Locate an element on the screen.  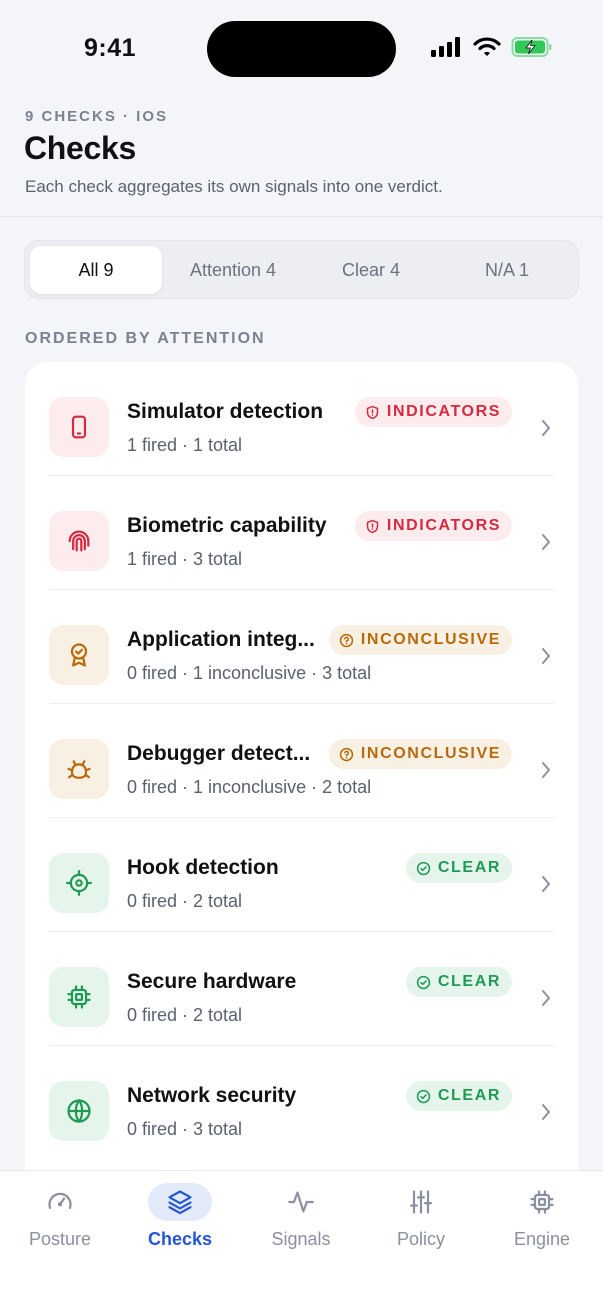
tab-label: Signals is located at coordinates (301, 1239).